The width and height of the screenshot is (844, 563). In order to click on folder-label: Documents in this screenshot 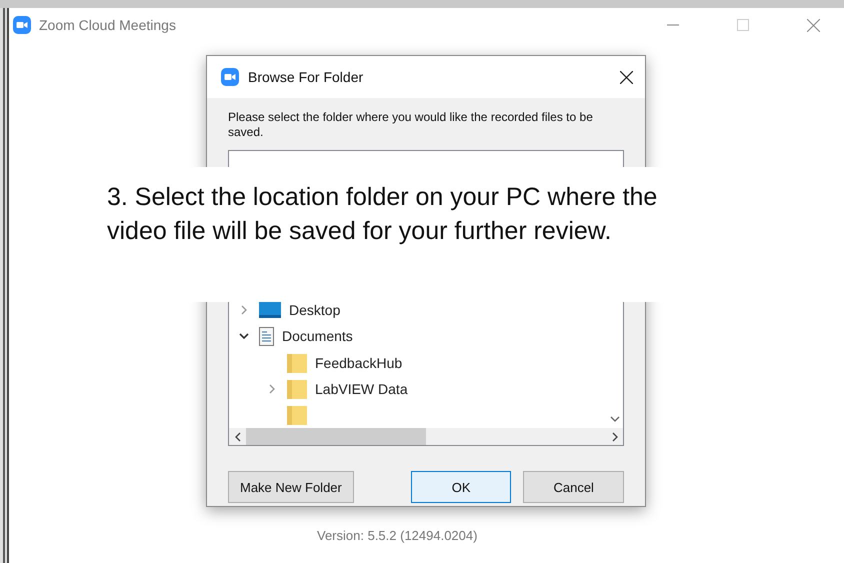, I will do `click(317, 336)`.